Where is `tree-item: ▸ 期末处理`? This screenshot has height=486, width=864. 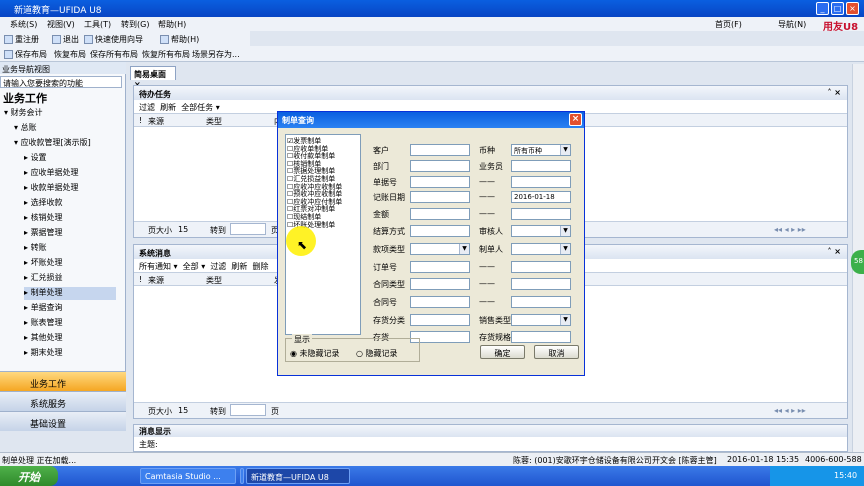 tree-item: ▸ 期末处理 is located at coordinates (70, 353).